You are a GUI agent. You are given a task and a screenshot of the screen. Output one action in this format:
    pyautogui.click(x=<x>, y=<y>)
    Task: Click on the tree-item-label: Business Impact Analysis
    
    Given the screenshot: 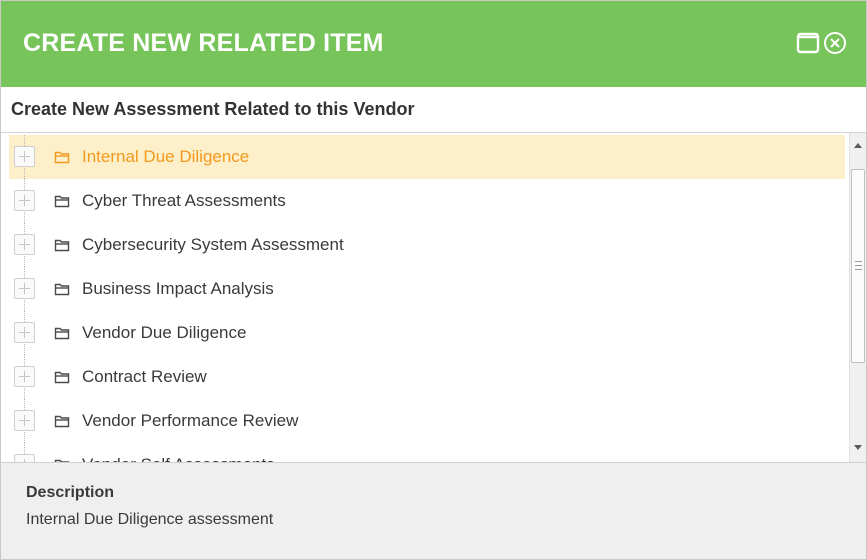 What is the action you would take?
    pyautogui.click(x=178, y=288)
    